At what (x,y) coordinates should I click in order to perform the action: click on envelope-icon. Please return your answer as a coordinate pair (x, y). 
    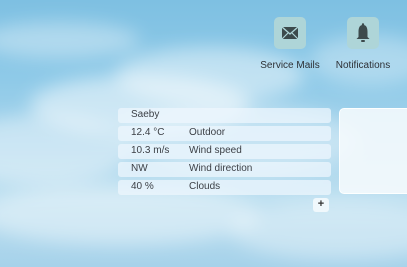
    Looking at the image, I should click on (290, 33).